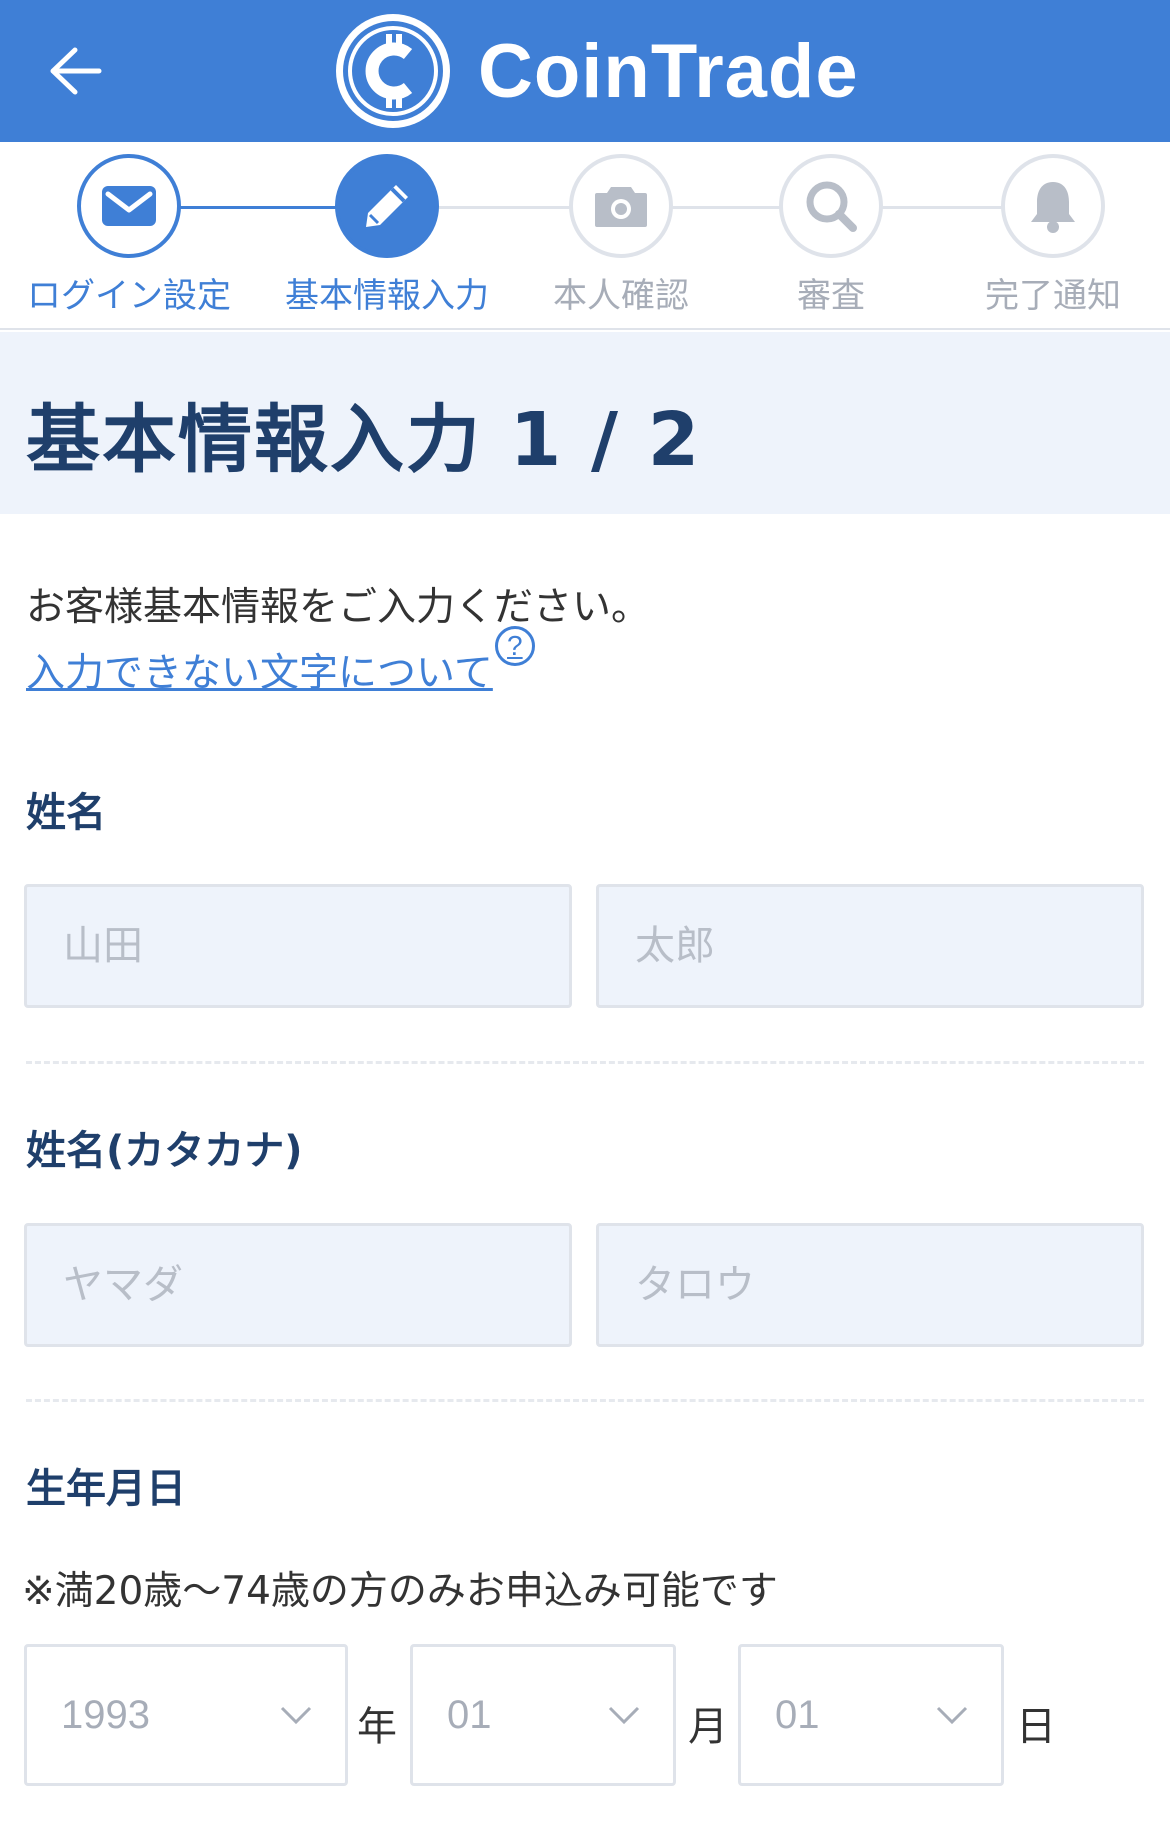  I want to click on birth-year-value: 1993, so click(105, 1714).